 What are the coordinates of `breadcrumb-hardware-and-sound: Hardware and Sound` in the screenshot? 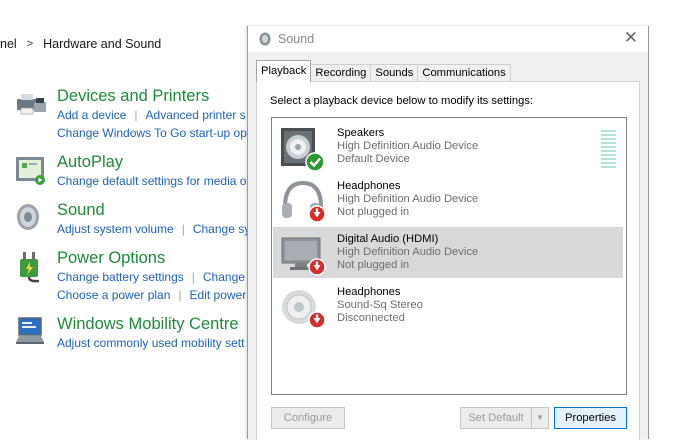 It's located at (102, 44).